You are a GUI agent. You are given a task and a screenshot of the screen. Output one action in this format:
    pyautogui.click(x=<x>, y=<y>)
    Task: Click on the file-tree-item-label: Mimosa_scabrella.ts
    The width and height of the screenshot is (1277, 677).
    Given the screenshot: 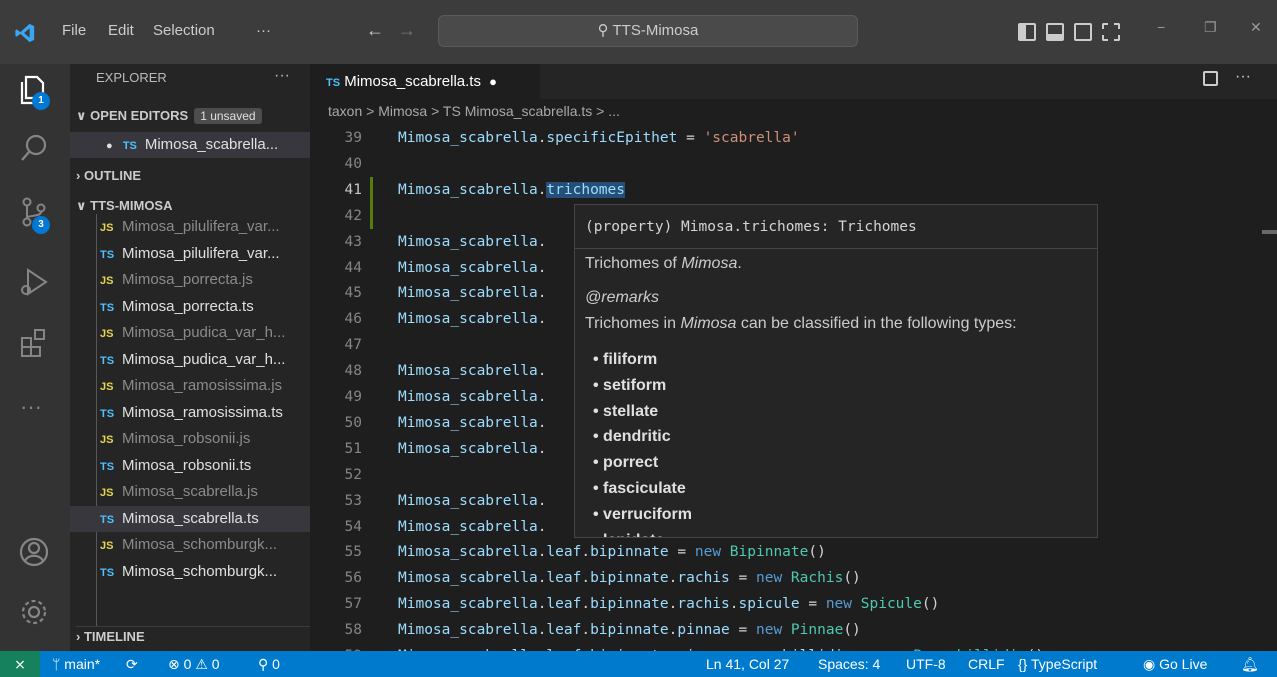 What is the action you would take?
    pyautogui.click(x=190, y=518)
    